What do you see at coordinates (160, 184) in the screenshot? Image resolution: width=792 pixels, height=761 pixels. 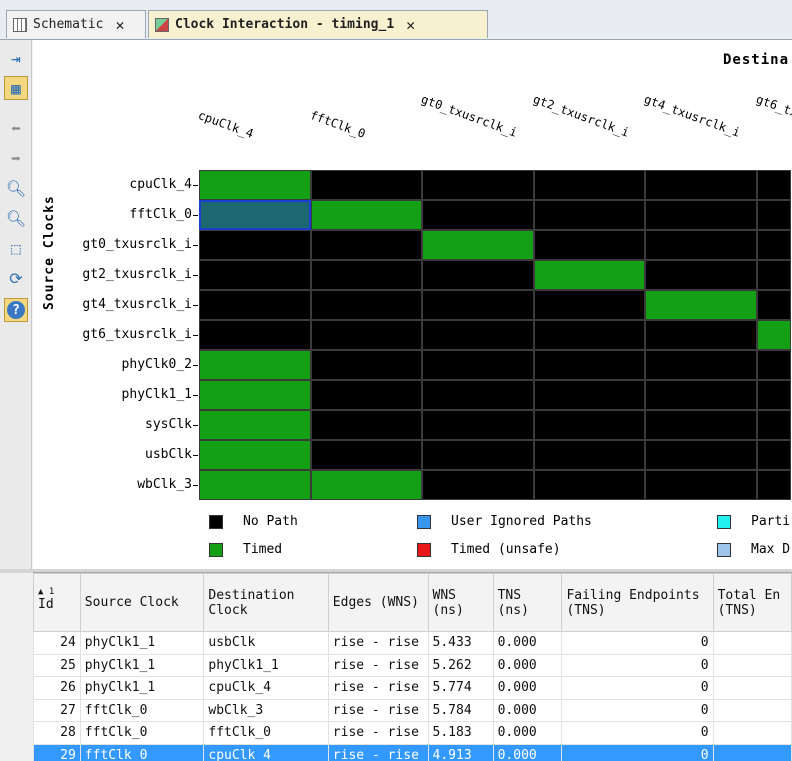 I see `row-label: cpuClk_4` at bounding box center [160, 184].